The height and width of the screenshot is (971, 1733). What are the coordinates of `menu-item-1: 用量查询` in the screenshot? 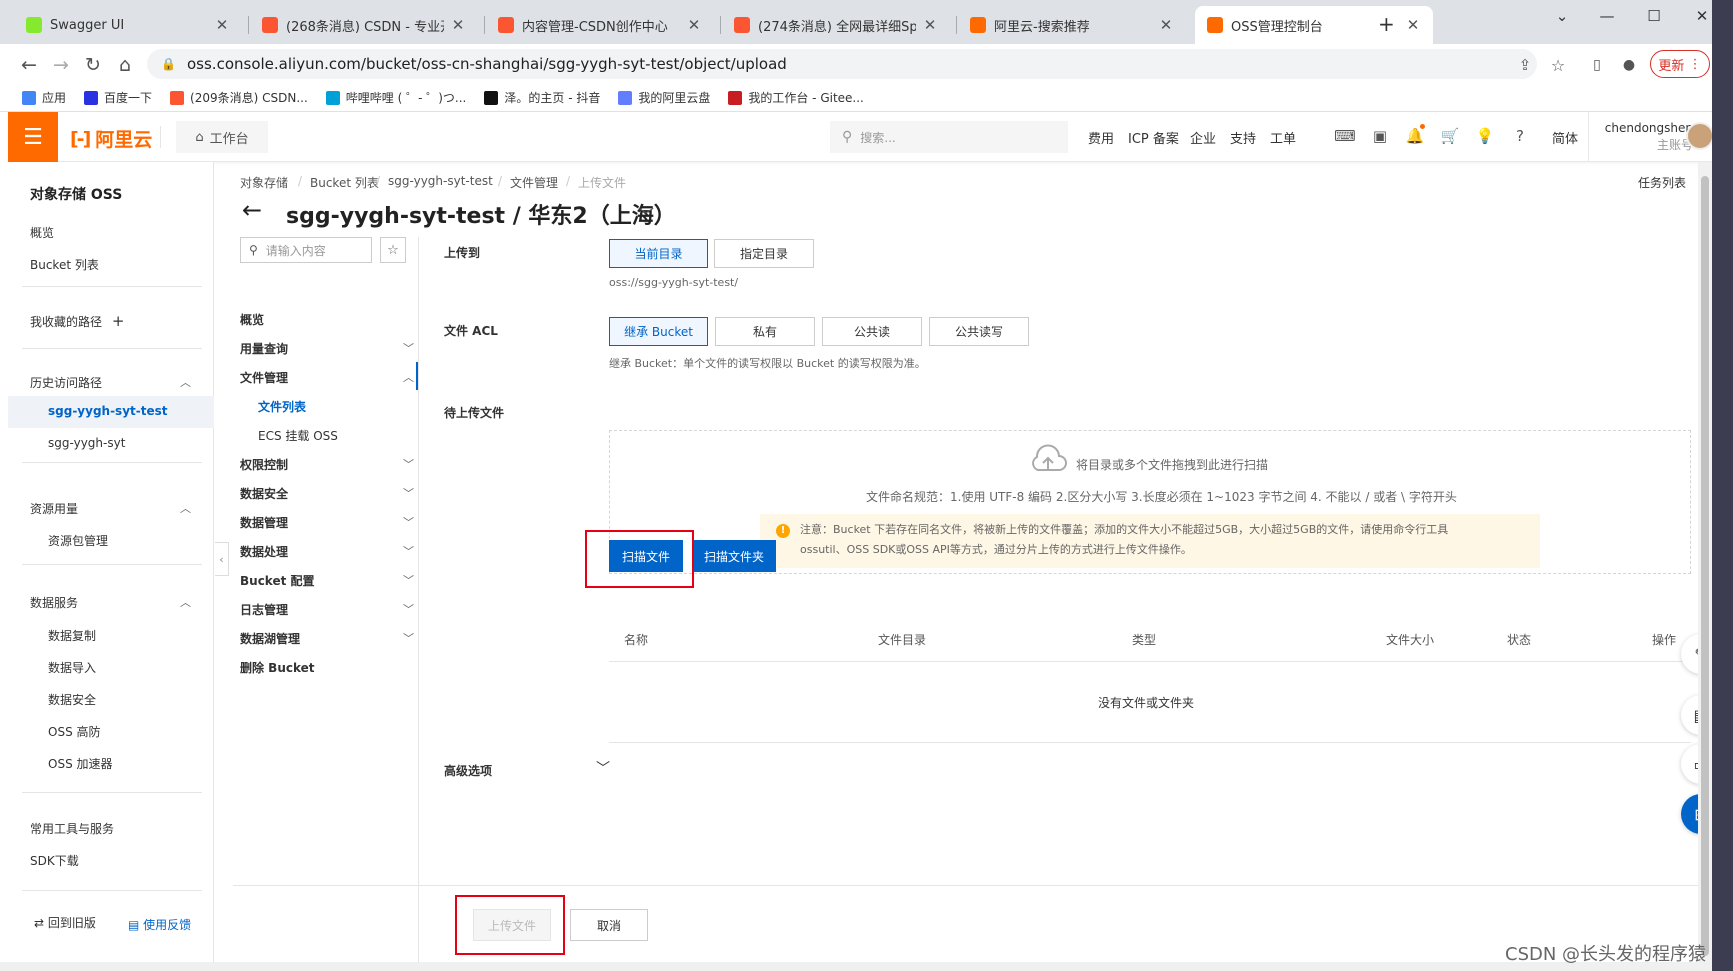 It's located at (264, 348).